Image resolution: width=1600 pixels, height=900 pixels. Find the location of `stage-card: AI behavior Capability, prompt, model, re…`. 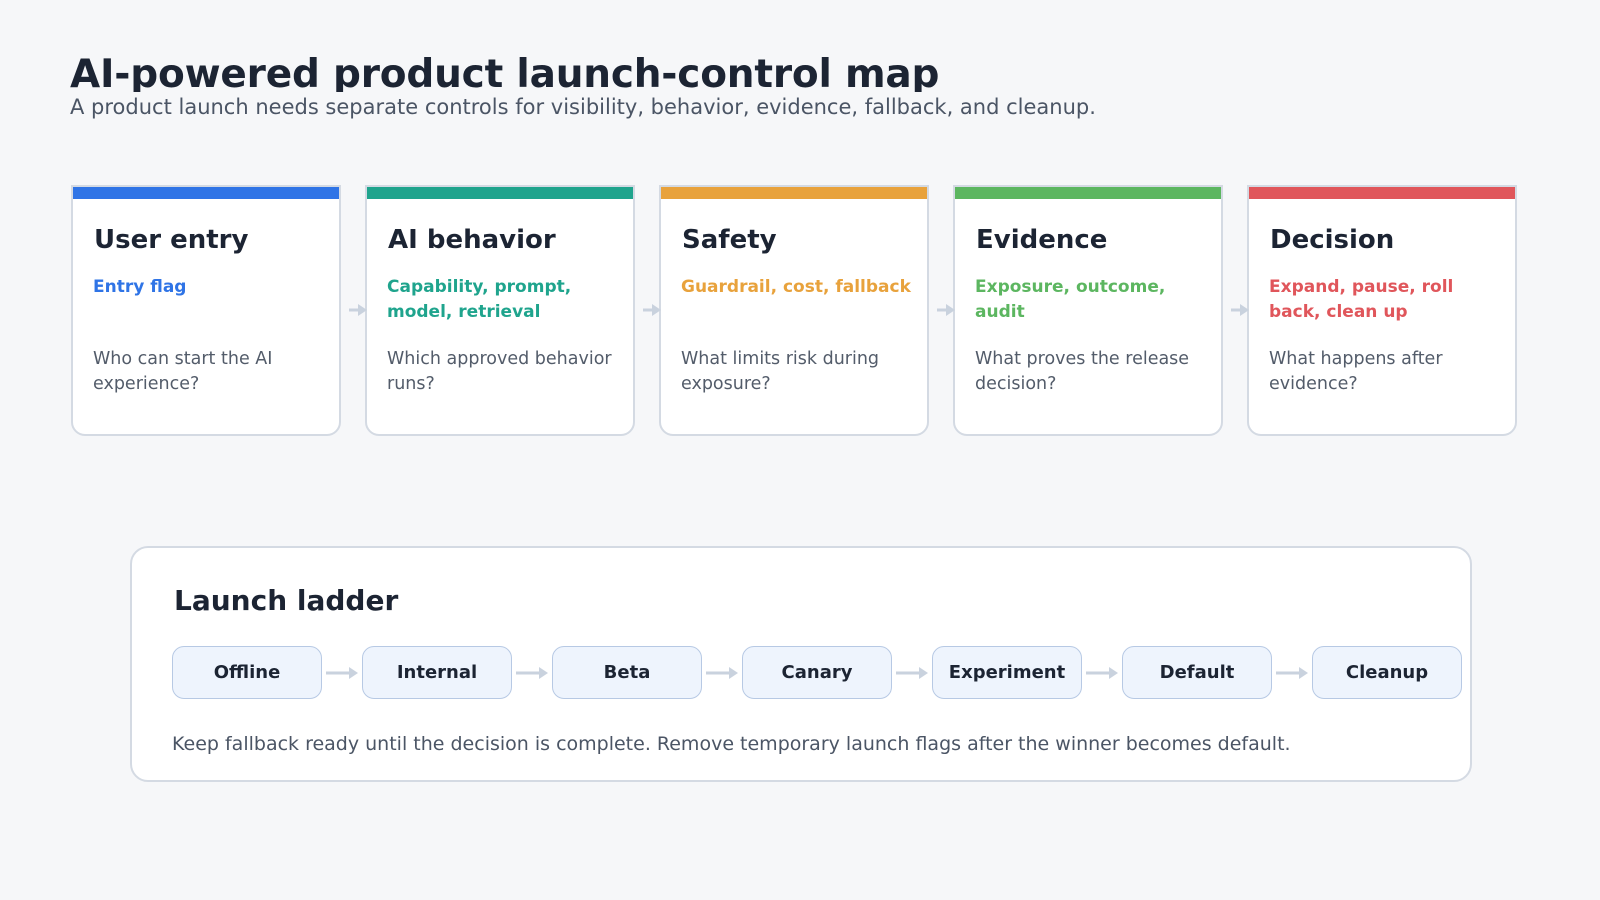

stage-card: AI behavior Capability, prompt, model, re… is located at coordinates (500, 310).